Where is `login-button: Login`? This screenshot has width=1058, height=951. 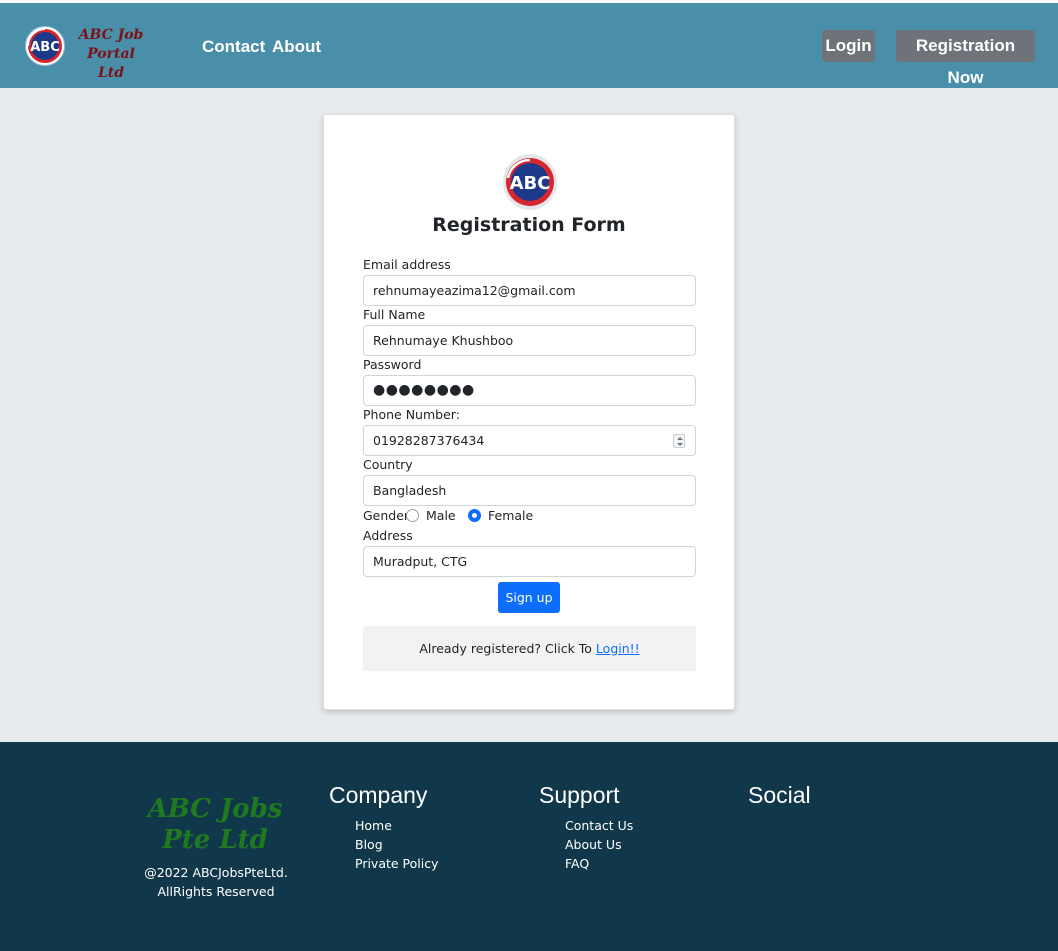
login-button: Login is located at coordinates (848, 46).